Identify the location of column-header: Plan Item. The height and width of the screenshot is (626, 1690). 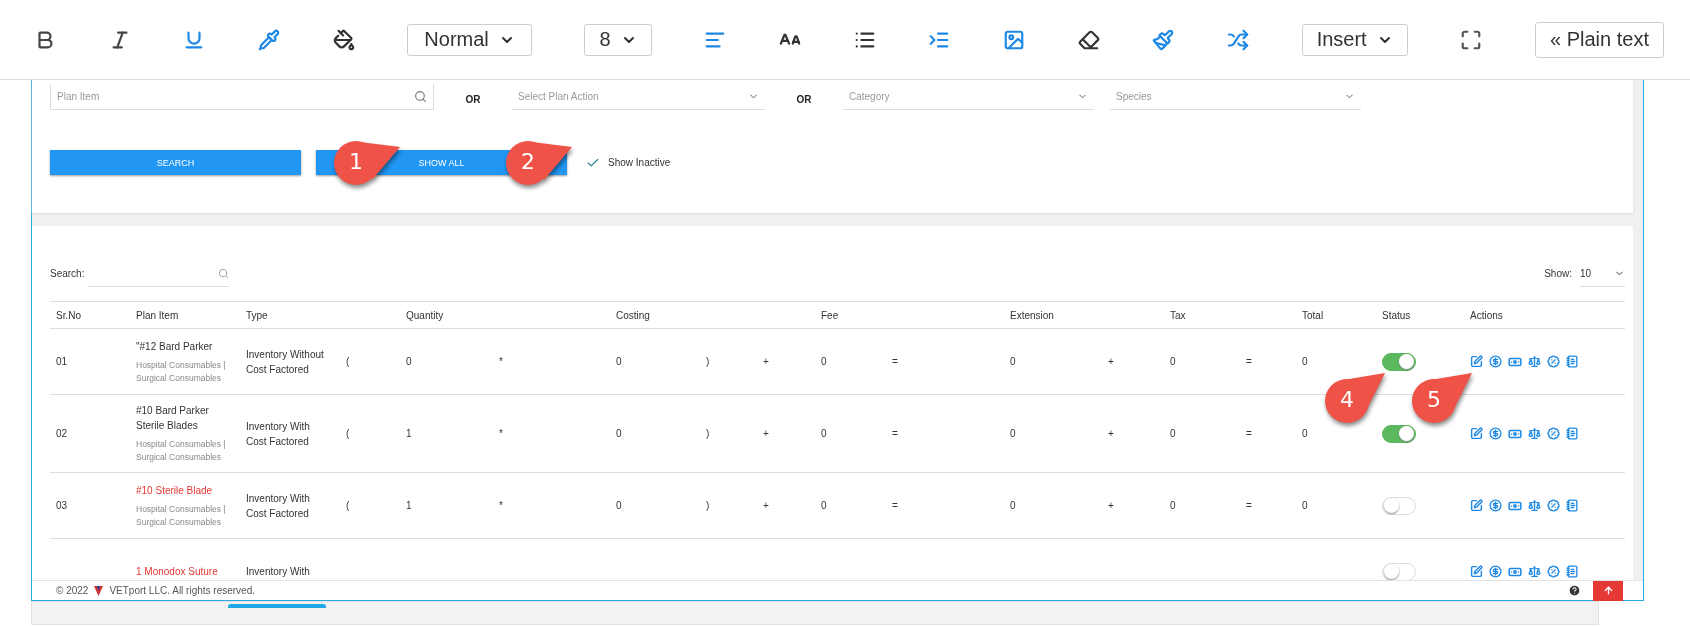
(157, 315).